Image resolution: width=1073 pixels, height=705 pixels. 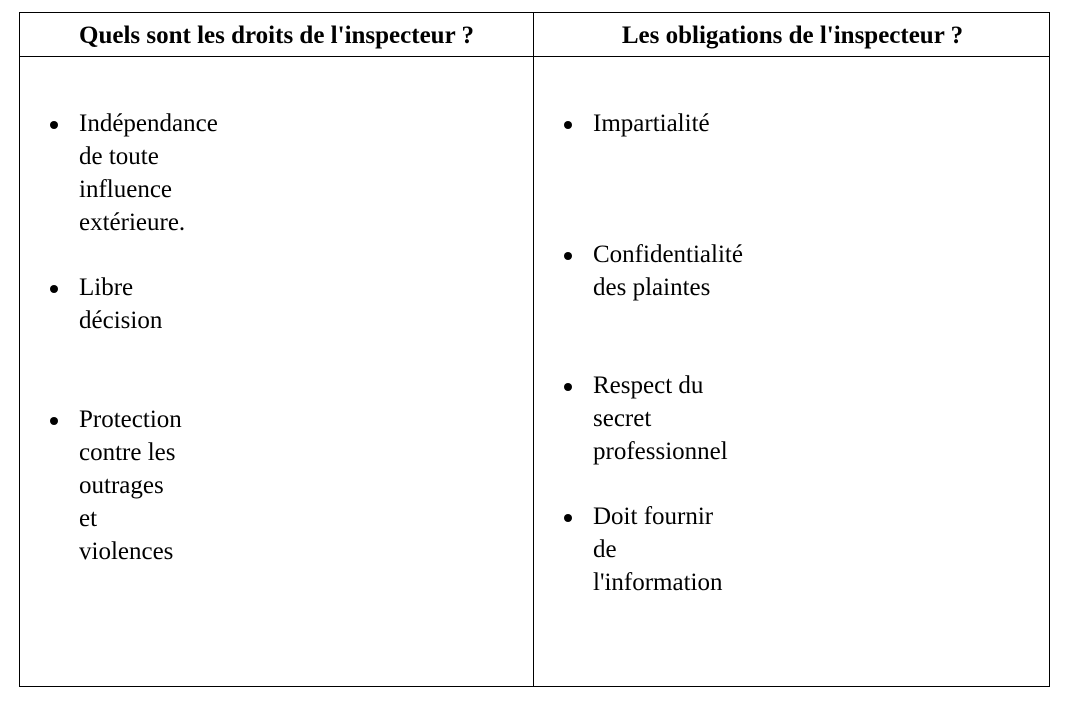 I want to click on list-item-text: Confidentialité des plaintes, so click(x=668, y=271).